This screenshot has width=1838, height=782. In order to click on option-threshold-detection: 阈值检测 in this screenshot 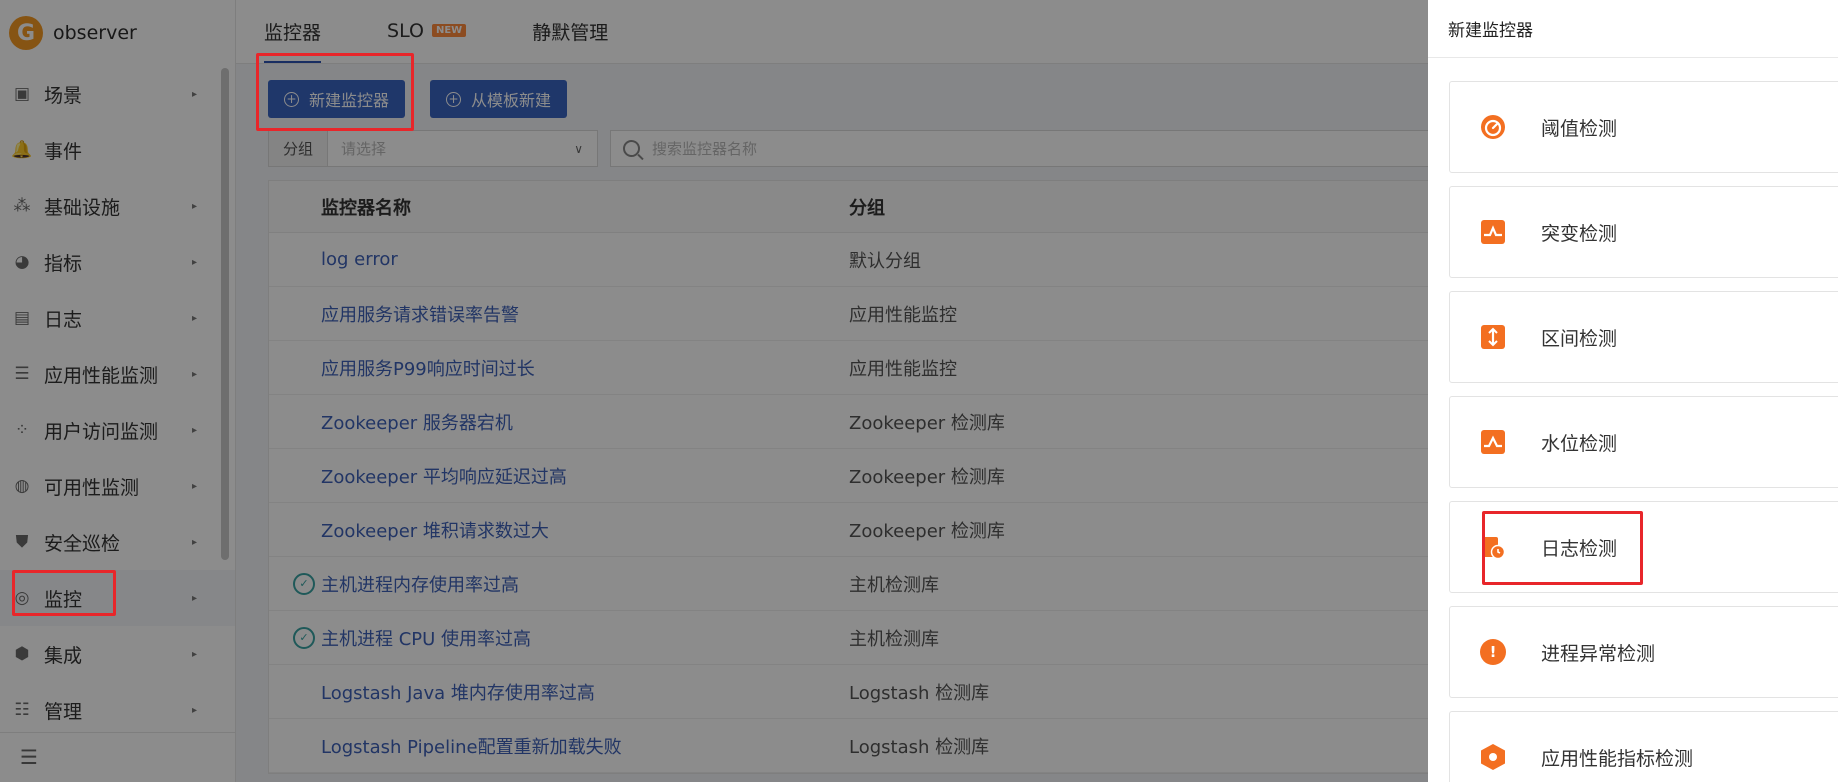, I will do `click(1643, 127)`.